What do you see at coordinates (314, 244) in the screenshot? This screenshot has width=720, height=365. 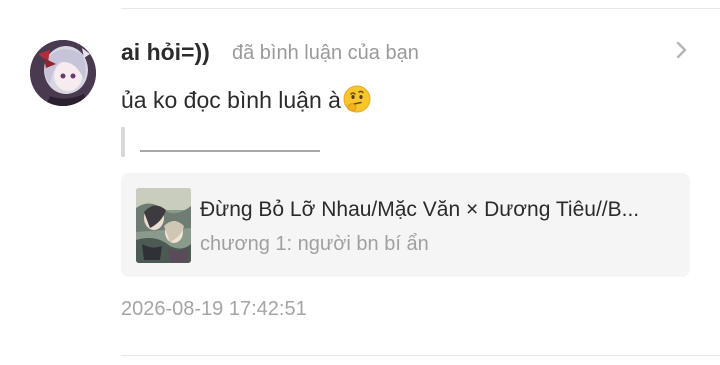 I see `chapter-title: chương 1: người bn bí ẩn` at bounding box center [314, 244].